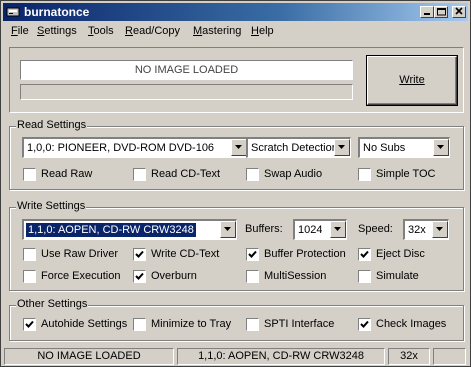  Describe the element at coordinates (397, 276) in the screenshot. I see `checkbox-label: Simulate` at that location.